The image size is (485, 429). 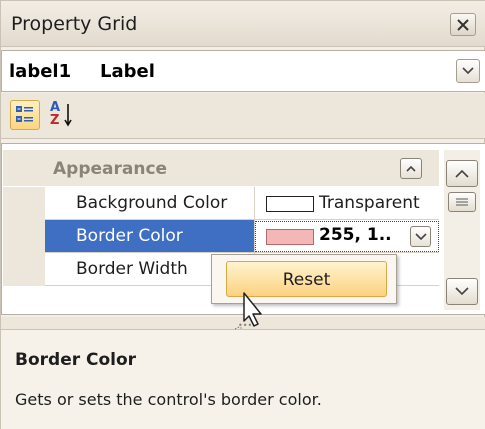 I want to click on categorized-view-button, so click(x=25, y=115).